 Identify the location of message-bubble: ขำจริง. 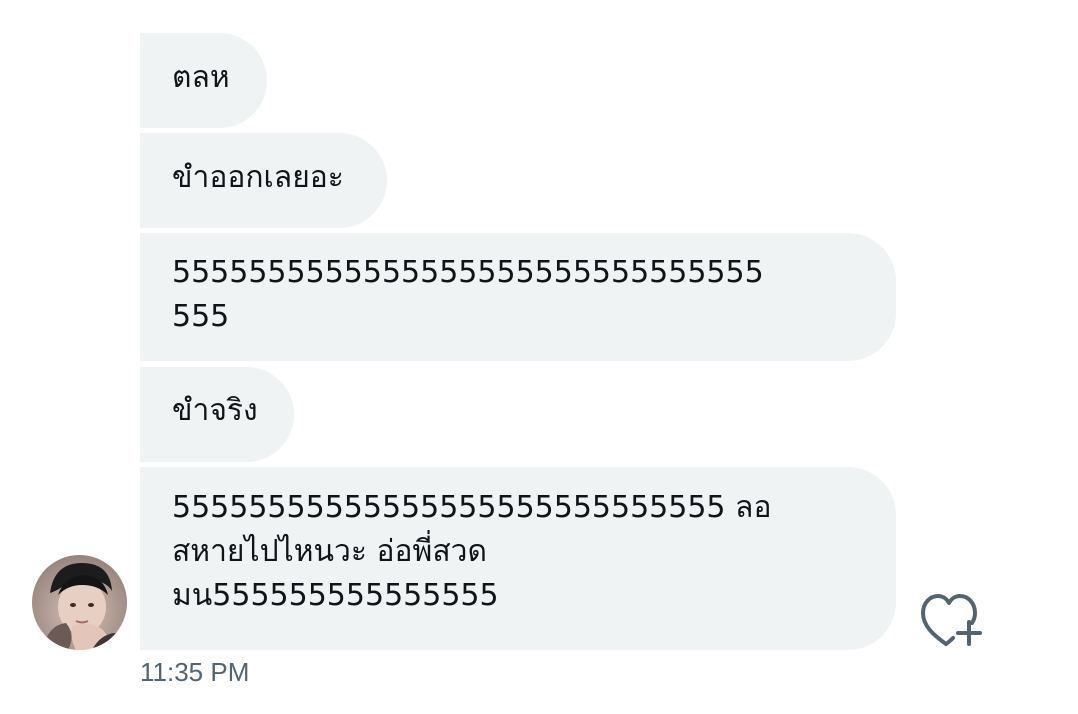
(217, 414).